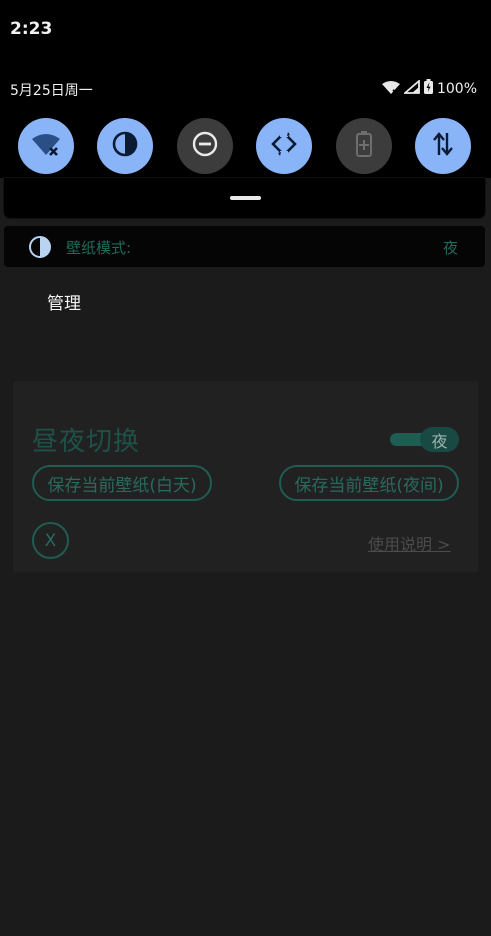 The image size is (491, 936). I want to click on battery-saver-icon, so click(364, 146).